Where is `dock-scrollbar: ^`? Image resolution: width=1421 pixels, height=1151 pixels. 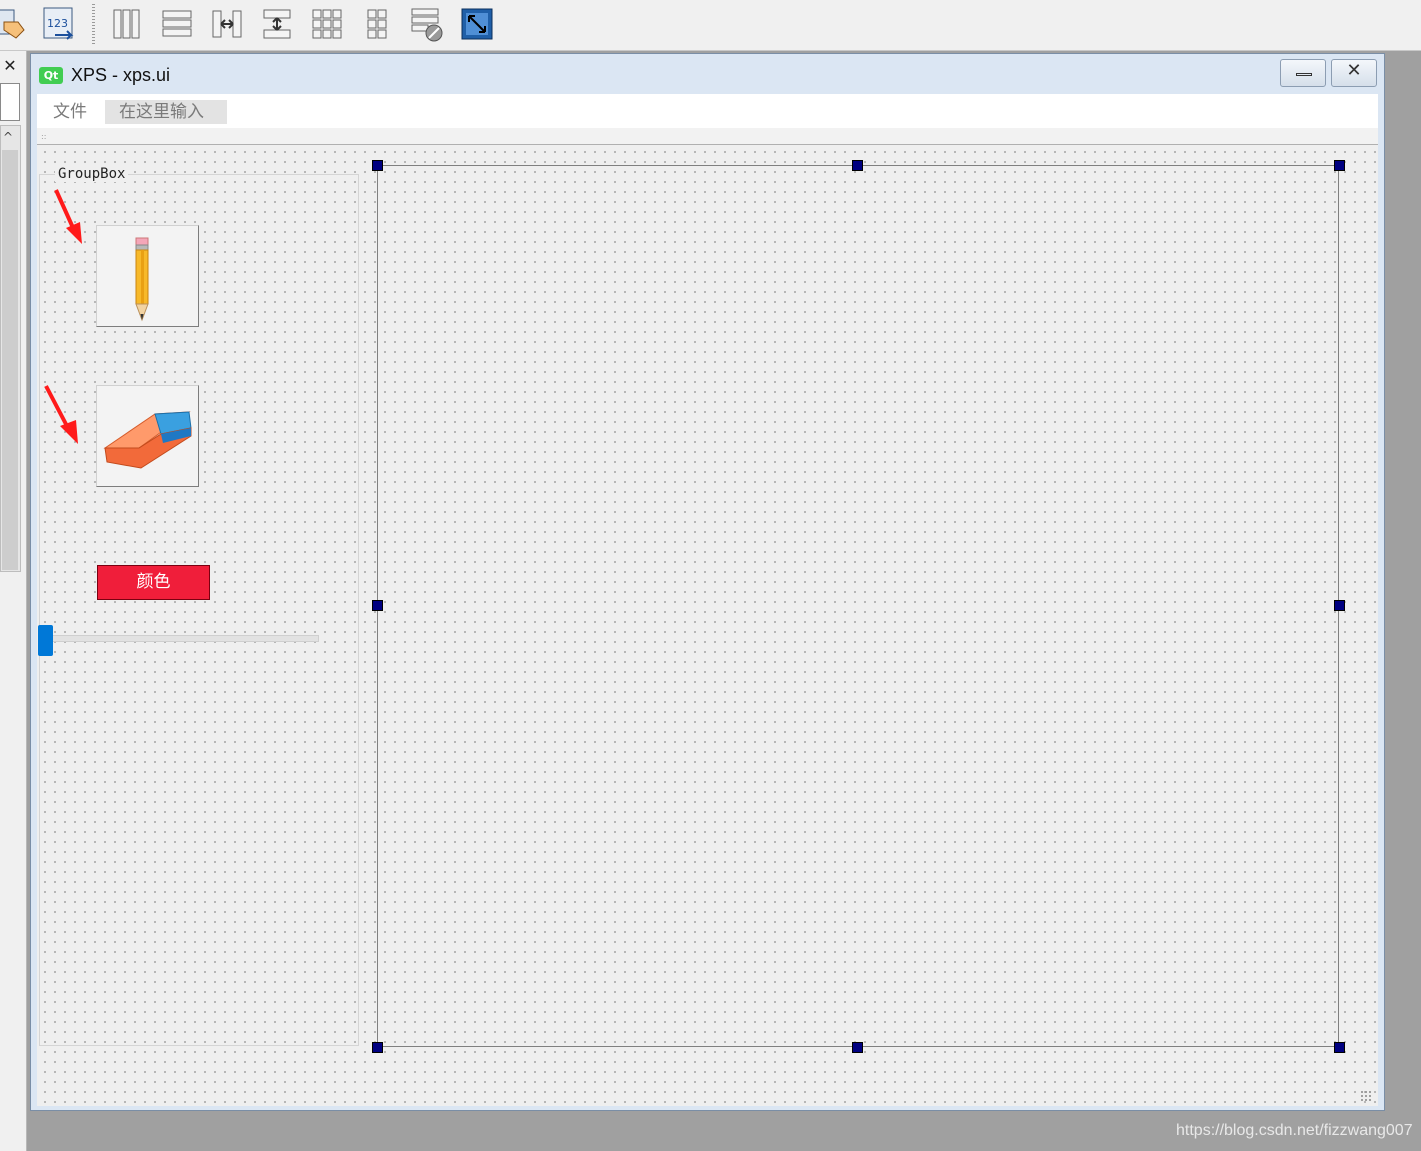 dock-scrollbar: ^ is located at coordinates (10, 348).